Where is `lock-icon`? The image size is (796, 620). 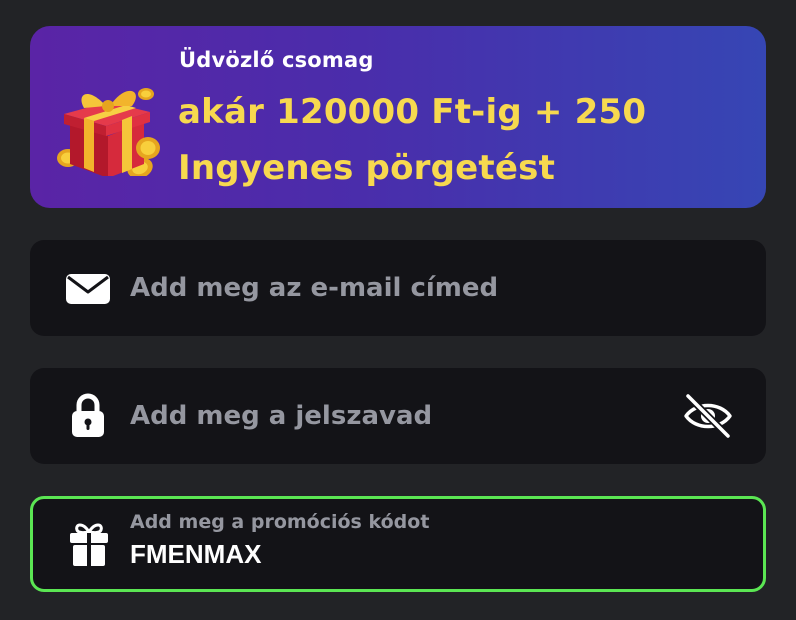 lock-icon is located at coordinates (88, 415).